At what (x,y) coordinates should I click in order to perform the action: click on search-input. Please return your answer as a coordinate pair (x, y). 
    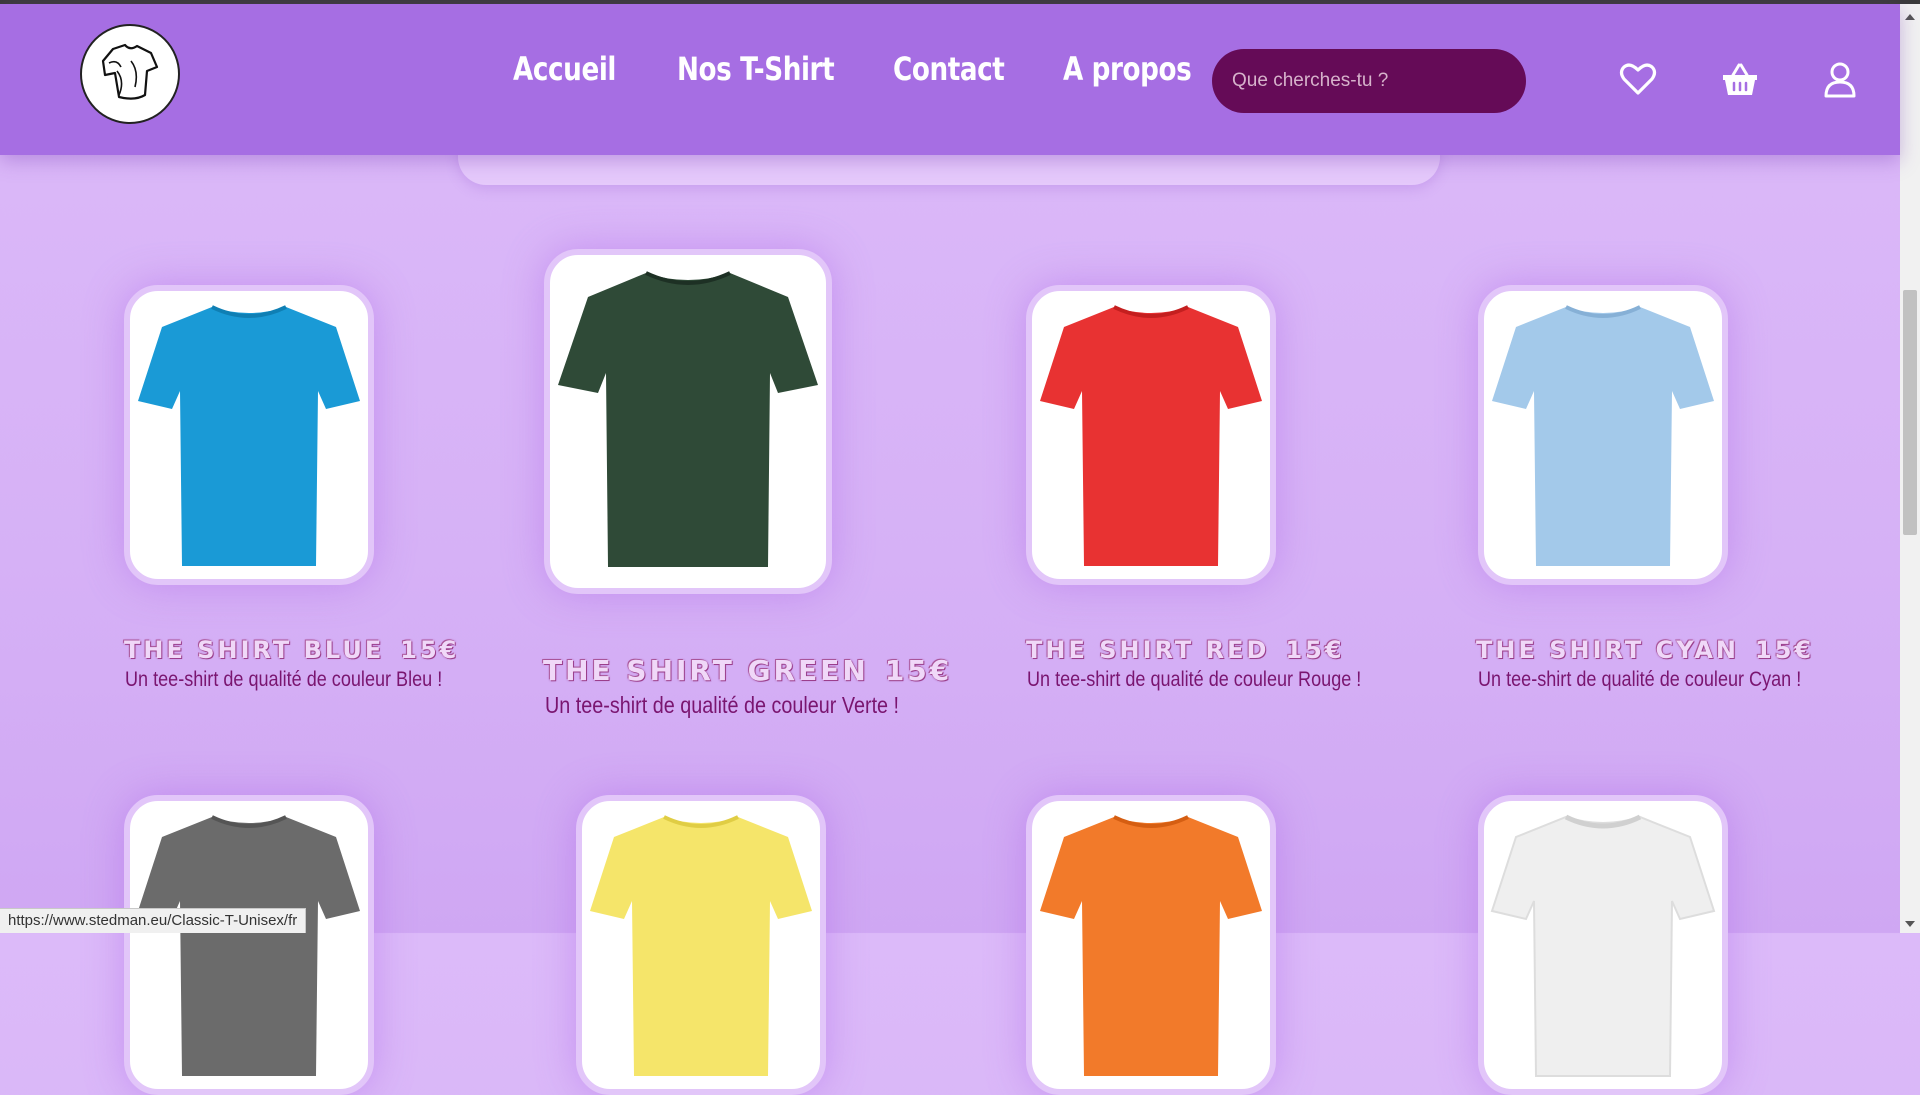
    Looking at the image, I should click on (1369, 81).